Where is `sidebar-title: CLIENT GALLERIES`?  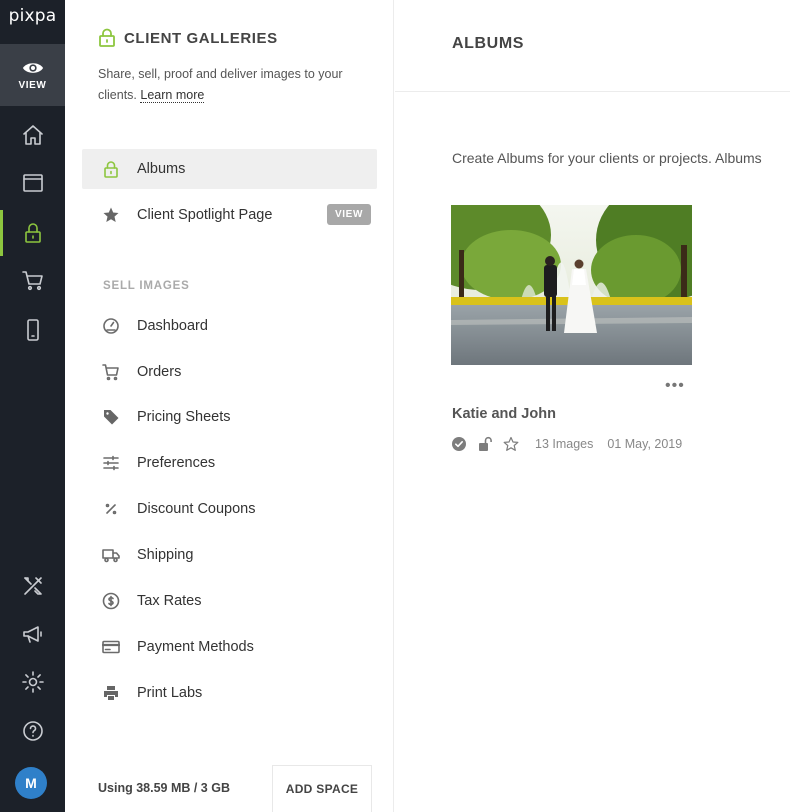 sidebar-title: CLIENT GALLERIES is located at coordinates (201, 38).